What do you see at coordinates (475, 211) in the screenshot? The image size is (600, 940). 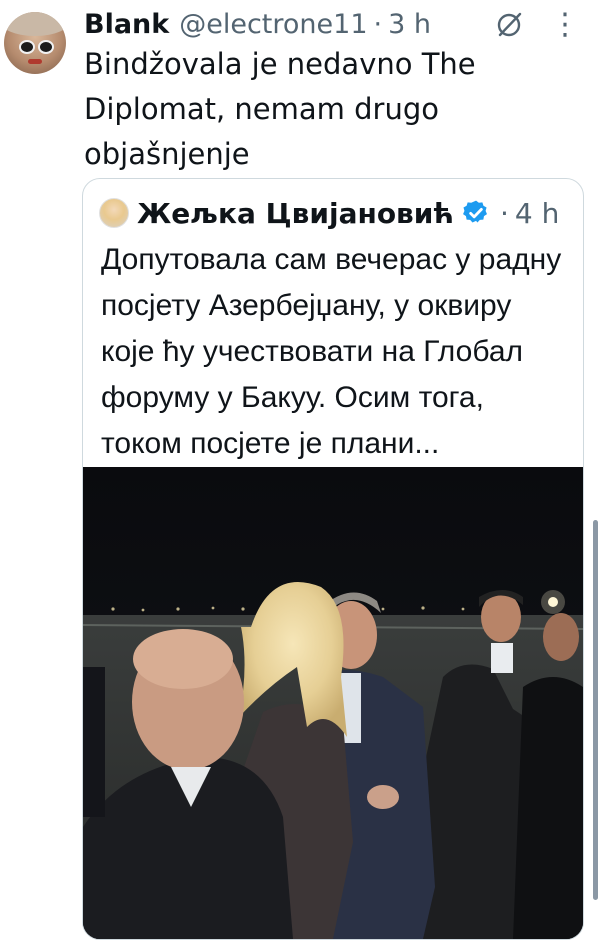 I see `verified-badge-icon` at bounding box center [475, 211].